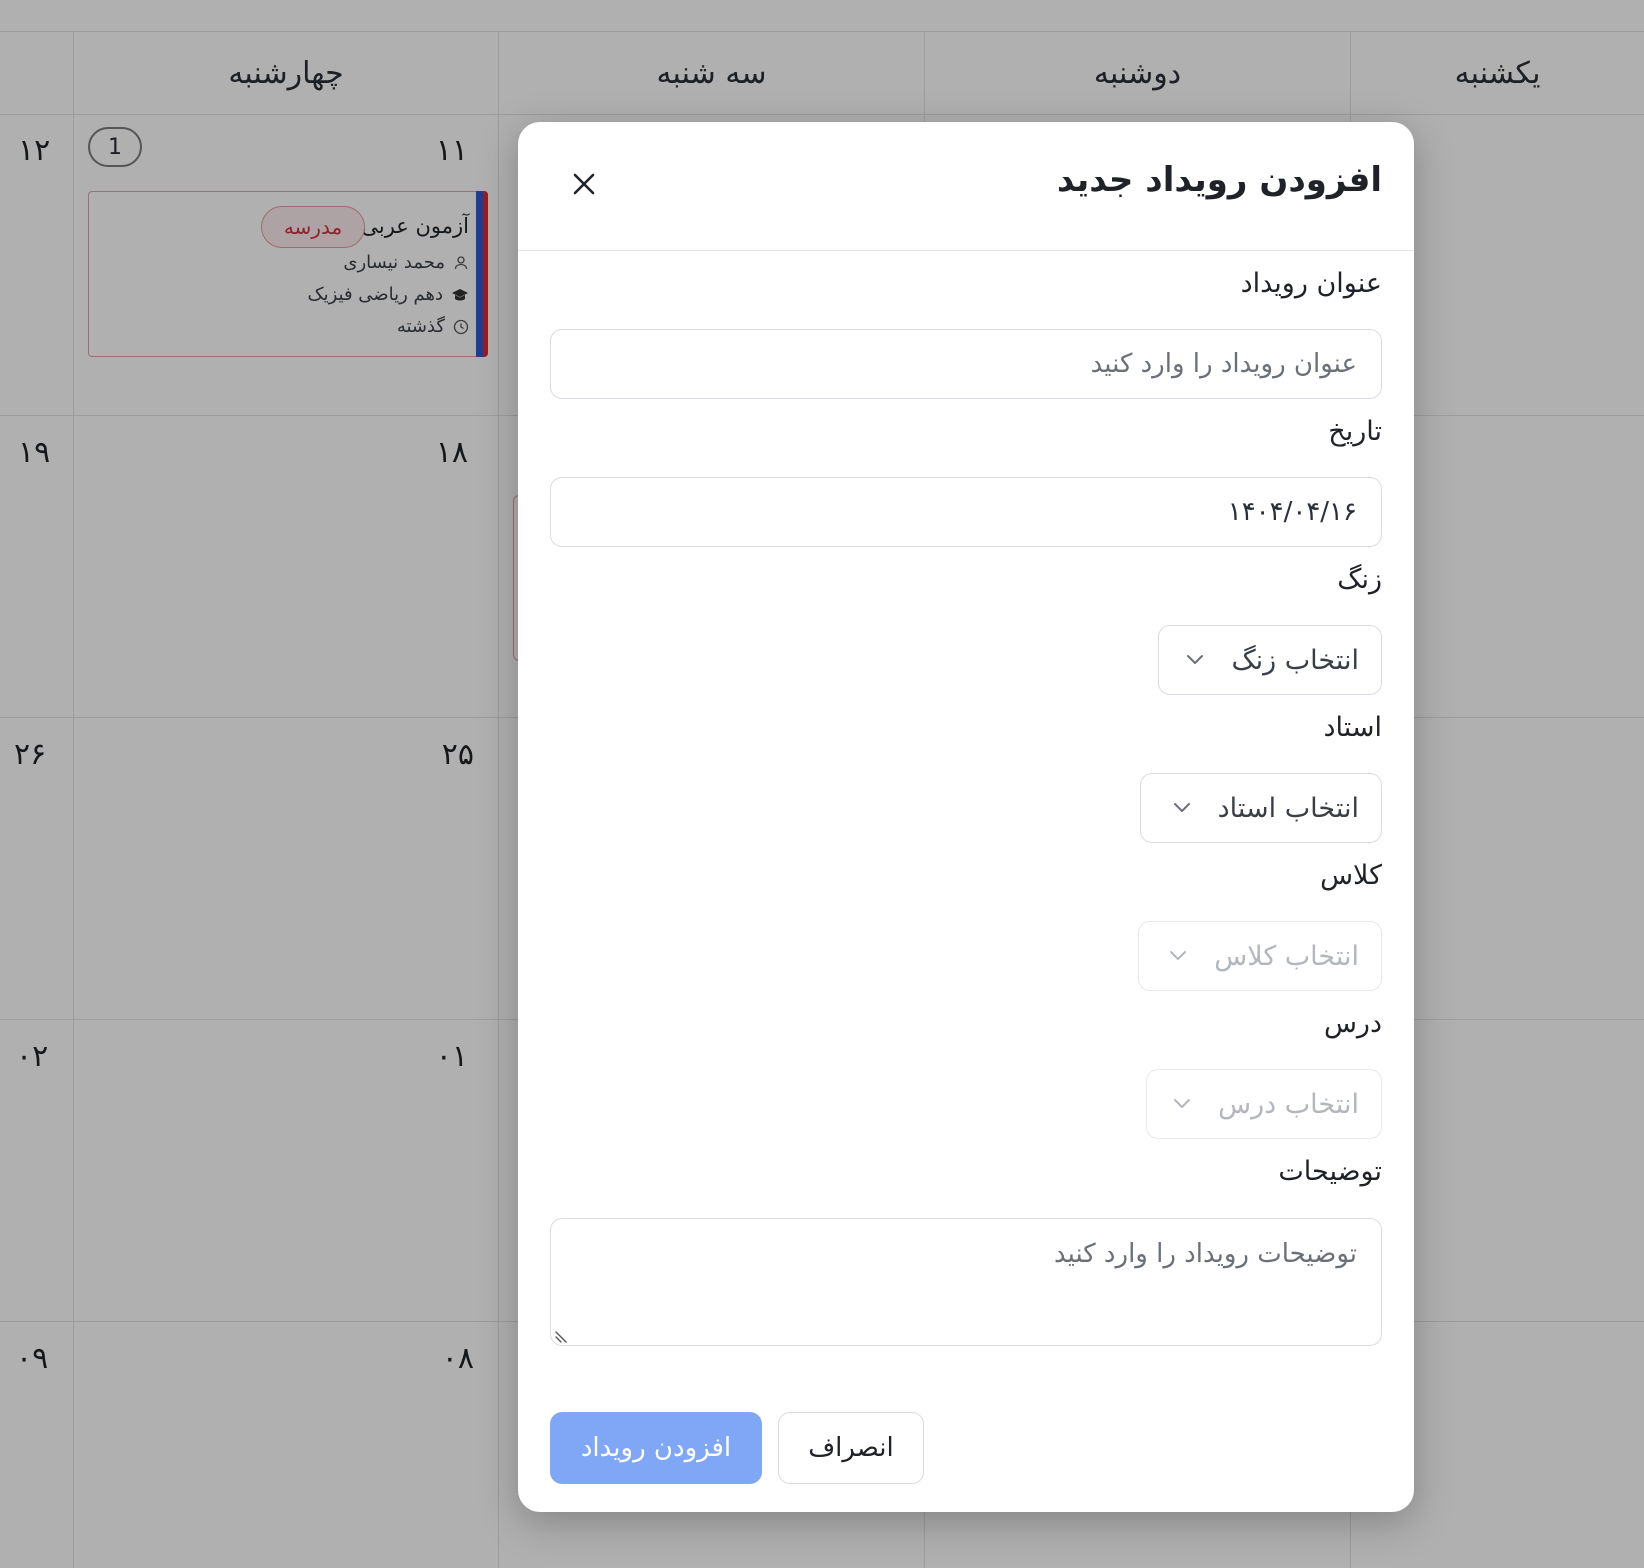 The image size is (1644, 1568). What do you see at coordinates (851, 1448) in the screenshot?
I see `cancel-button: انصراف` at bounding box center [851, 1448].